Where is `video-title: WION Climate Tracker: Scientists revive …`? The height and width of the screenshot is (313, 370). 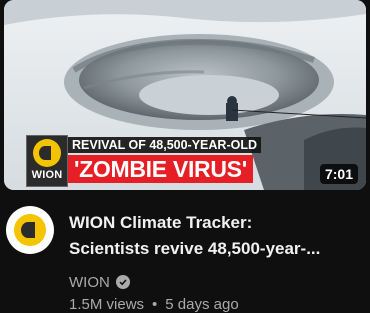 video-title: WION Climate Tracker: Scientists revive … is located at coordinates (217, 236).